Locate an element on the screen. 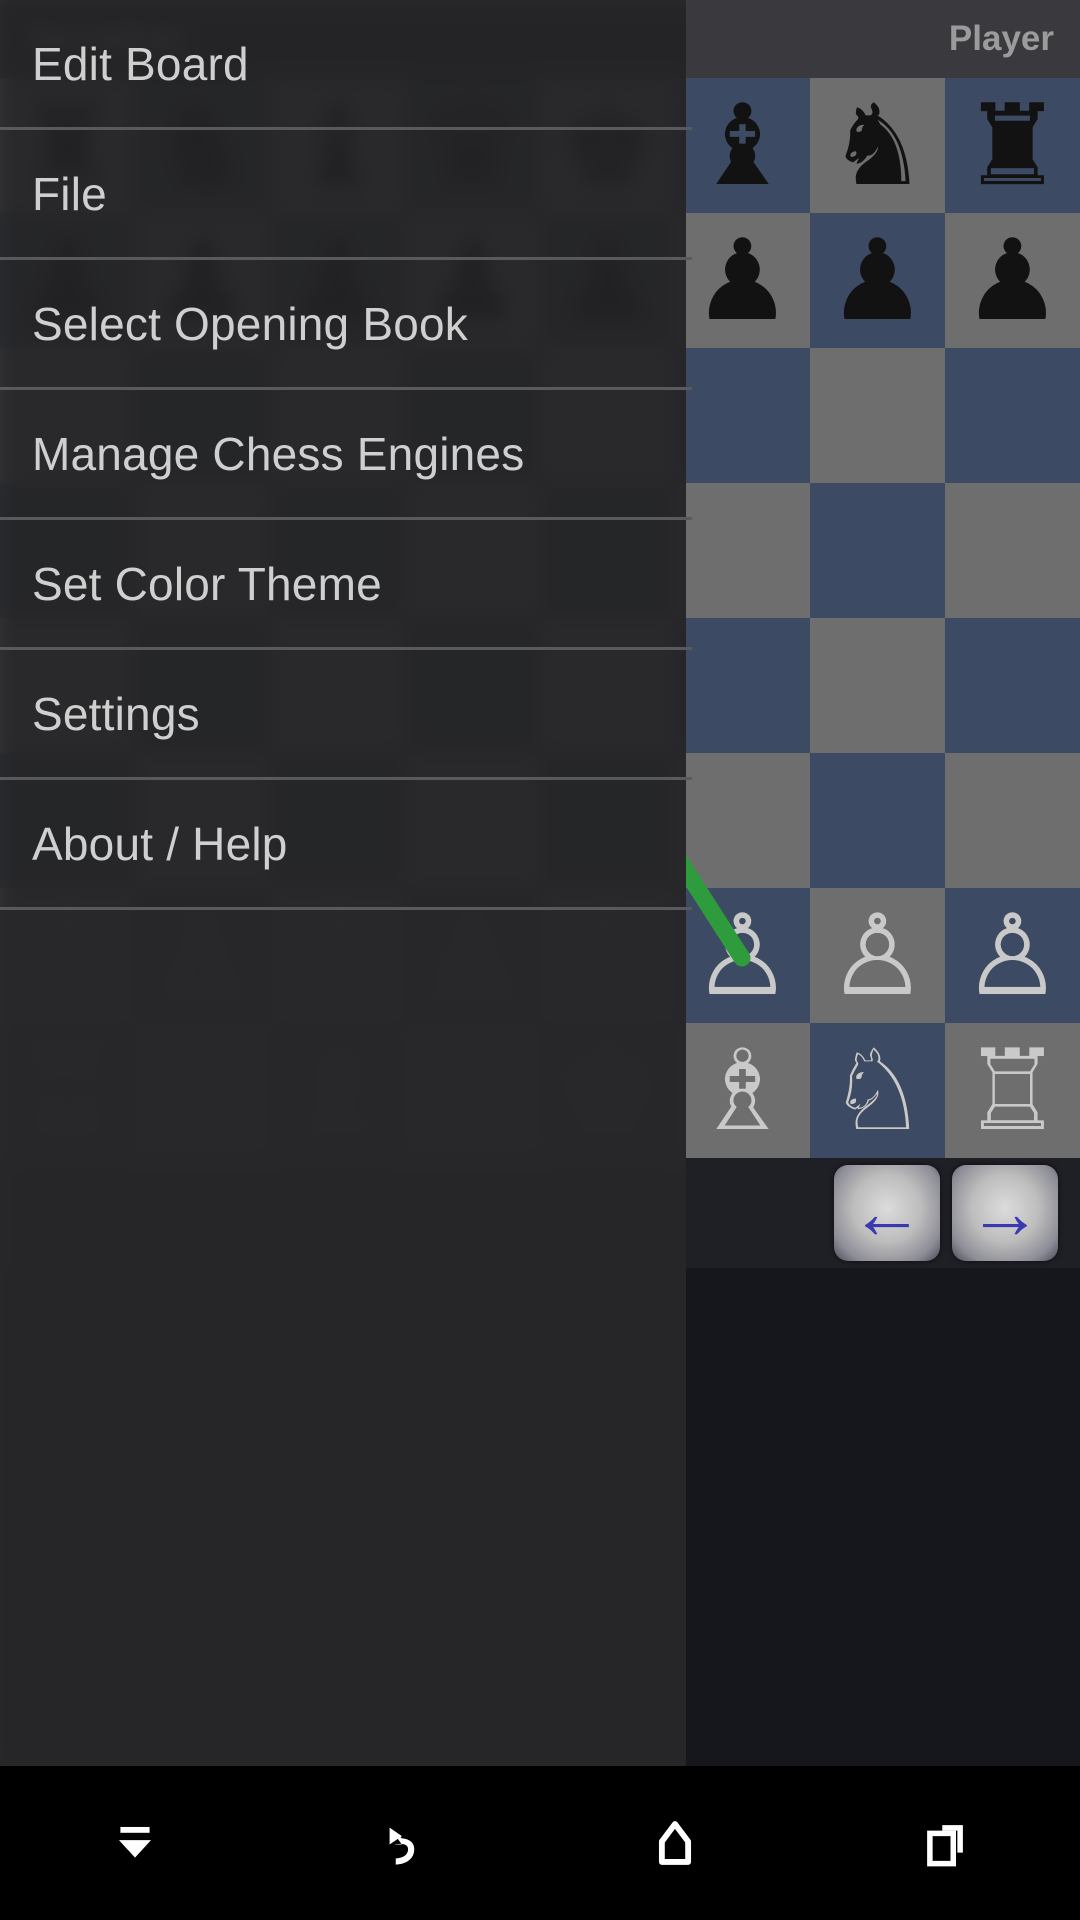 Image resolution: width=1080 pixels, height=1920 pixels. menu-item-label: Manage Chess Engines is located at coordinates (278, 453).